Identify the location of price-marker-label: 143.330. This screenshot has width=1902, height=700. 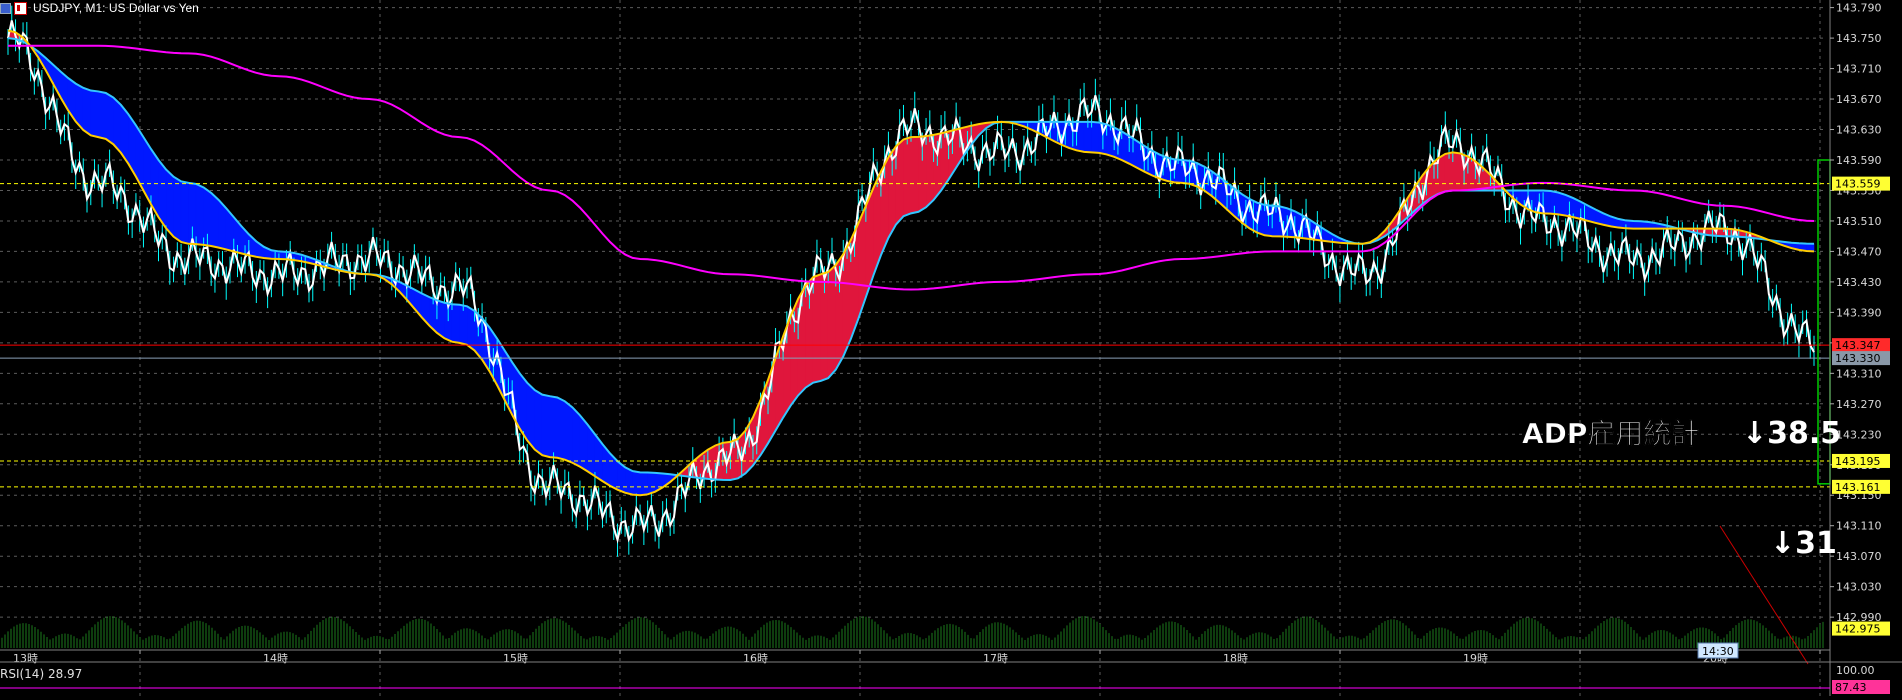
(1858, 358).